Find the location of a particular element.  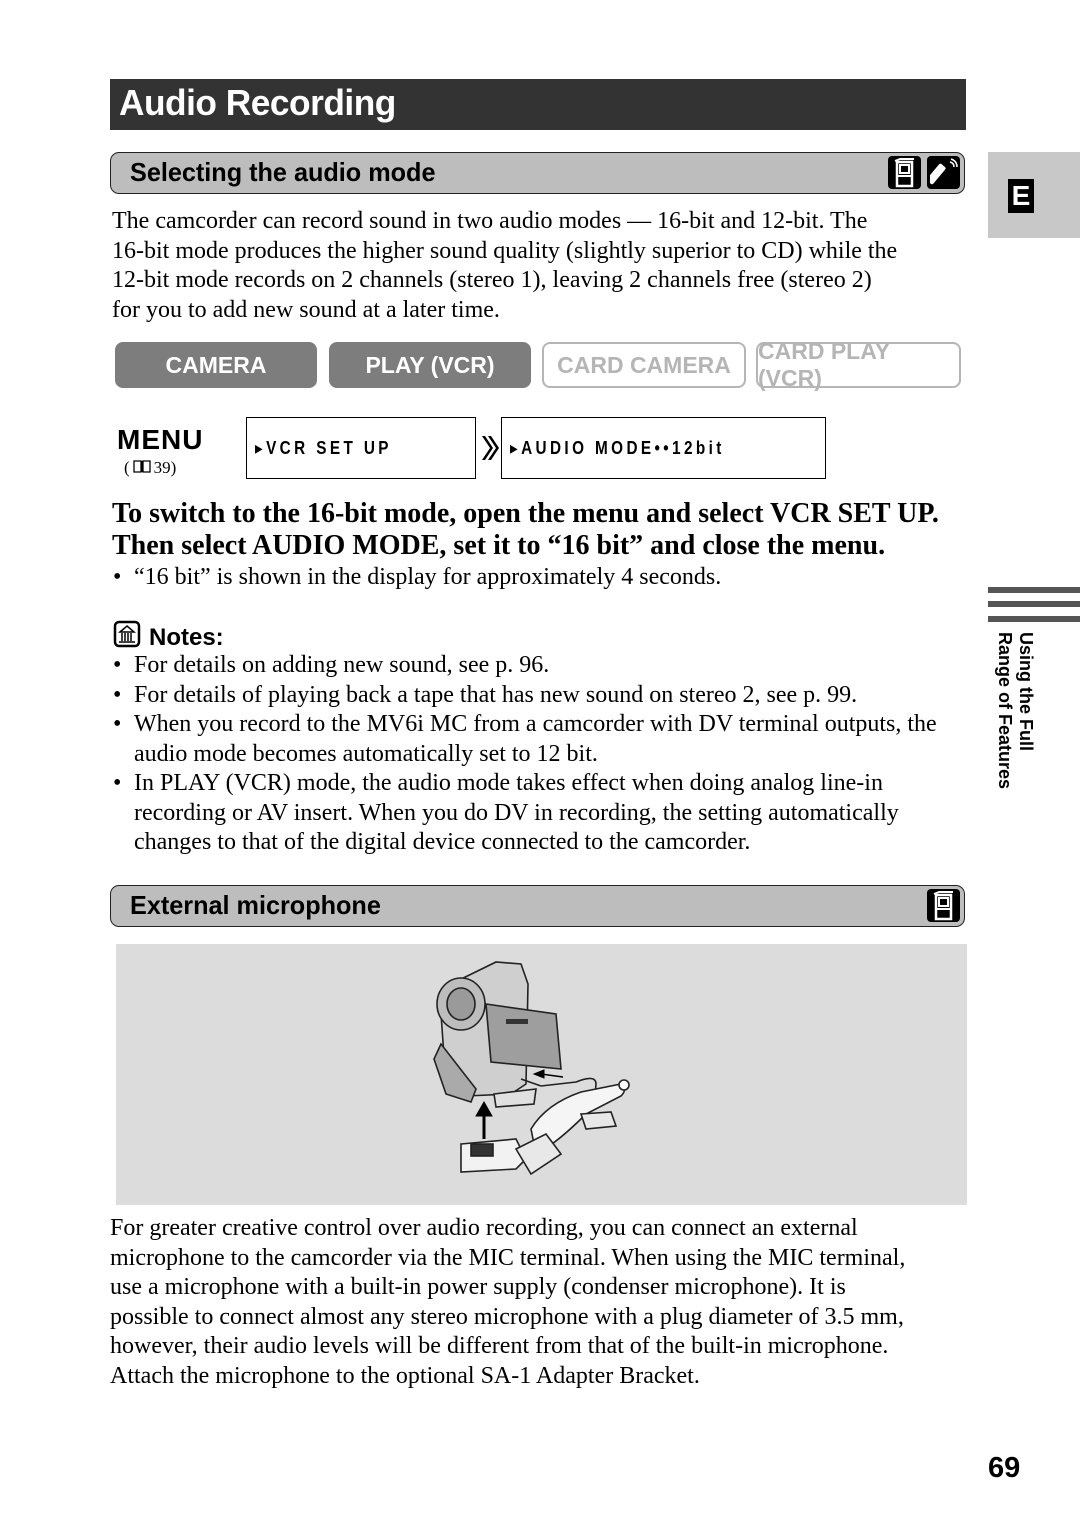

notes-heading: Notes: is located at coordinates (168, 637).